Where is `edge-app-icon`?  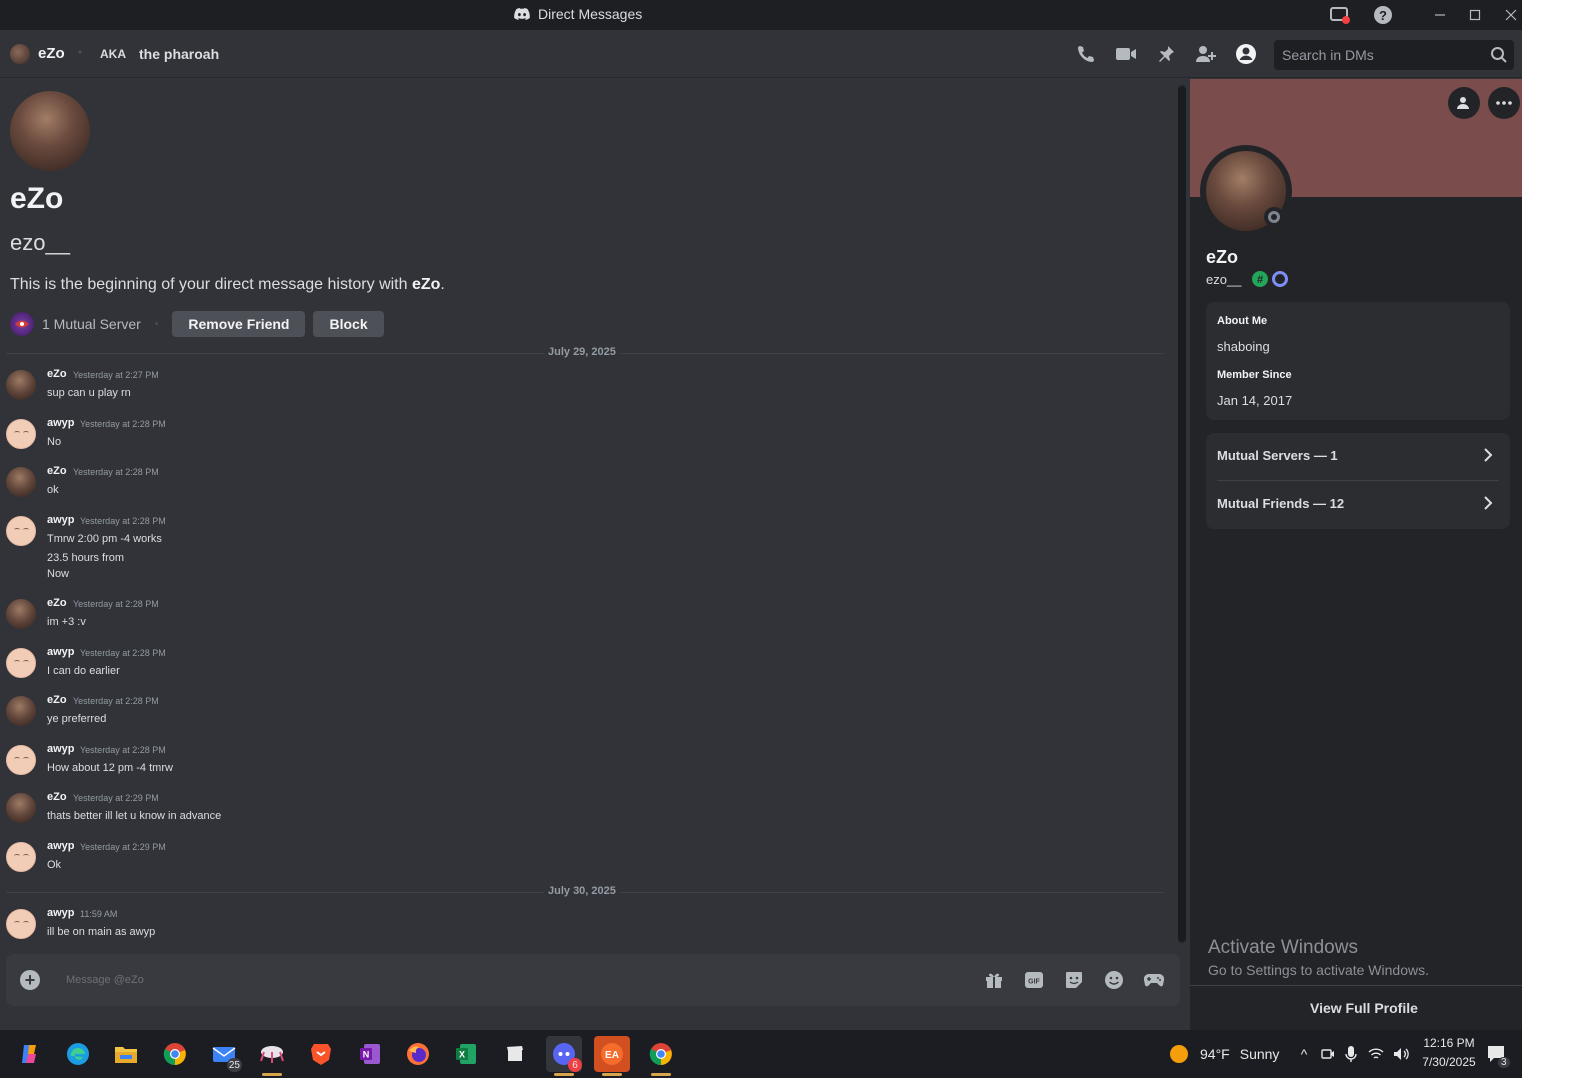
edge-app-icon is located at coordinates (78, 1054).